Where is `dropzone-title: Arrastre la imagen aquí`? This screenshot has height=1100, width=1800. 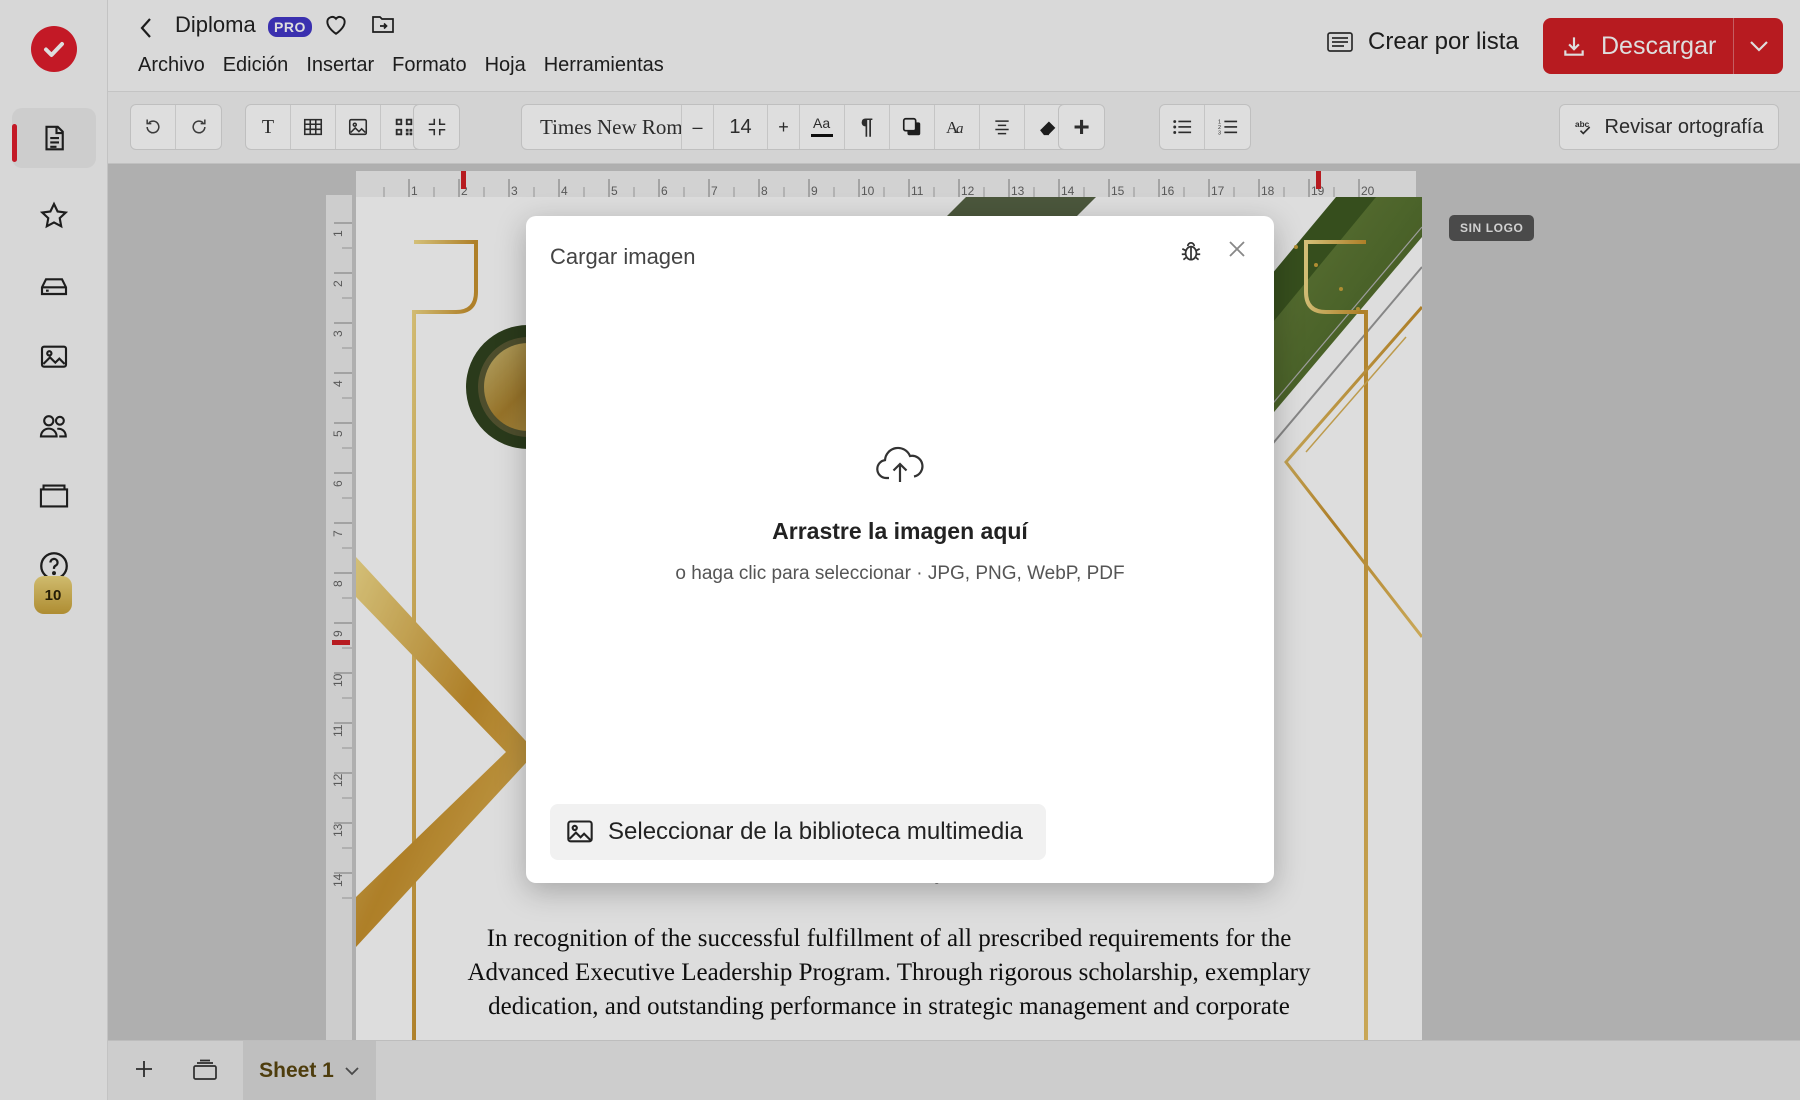 dropzone-title: Arrastre la imagen aquí is located at coordinates (900, 531).